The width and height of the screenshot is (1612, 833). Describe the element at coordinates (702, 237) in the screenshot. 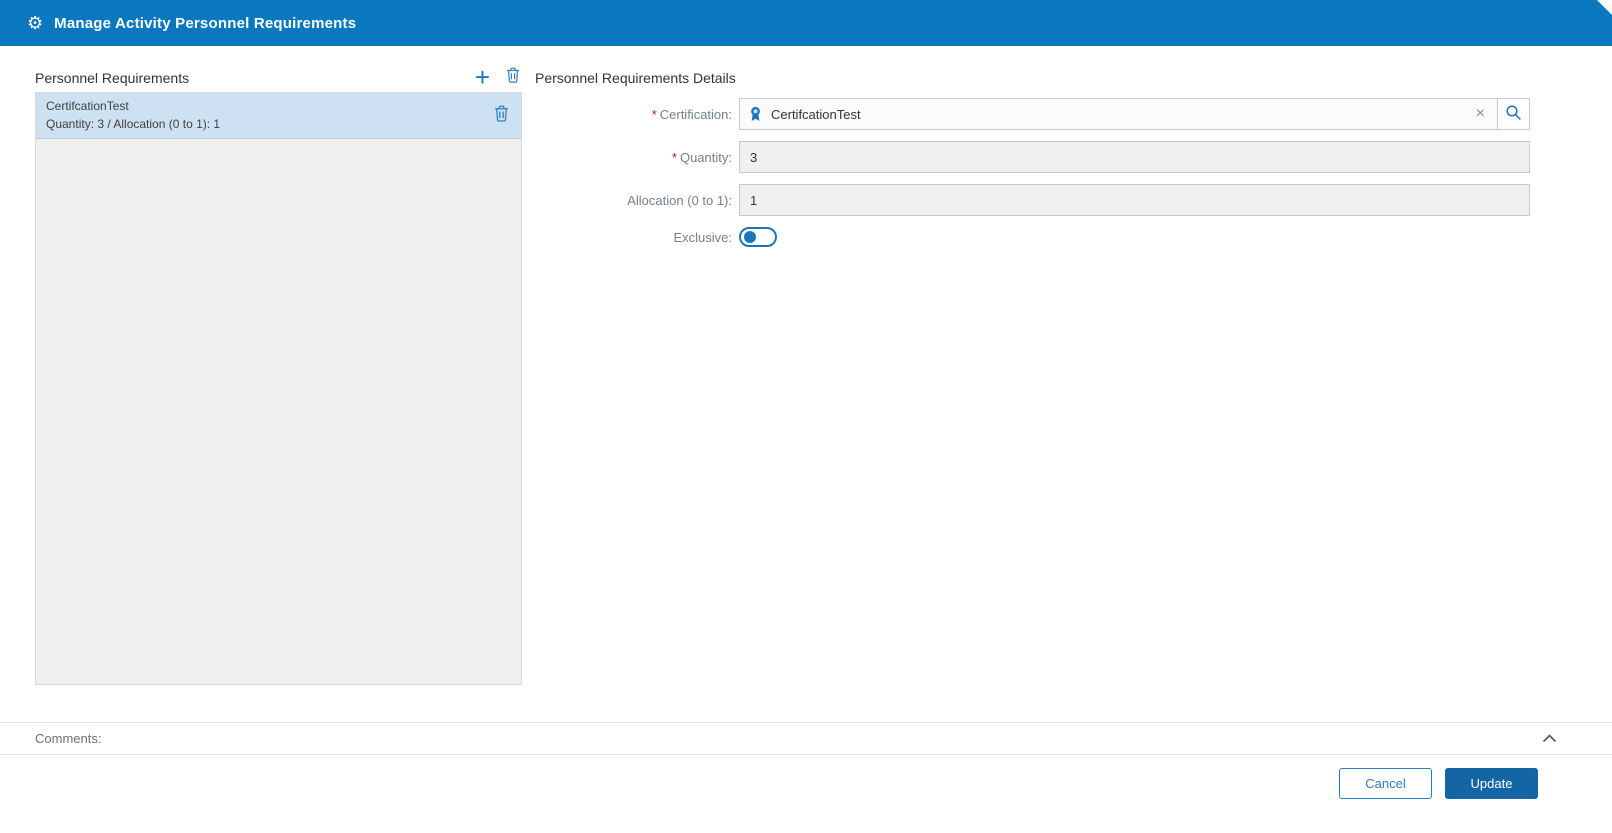

I see `exclusive-label: Exclusive:` at that location.